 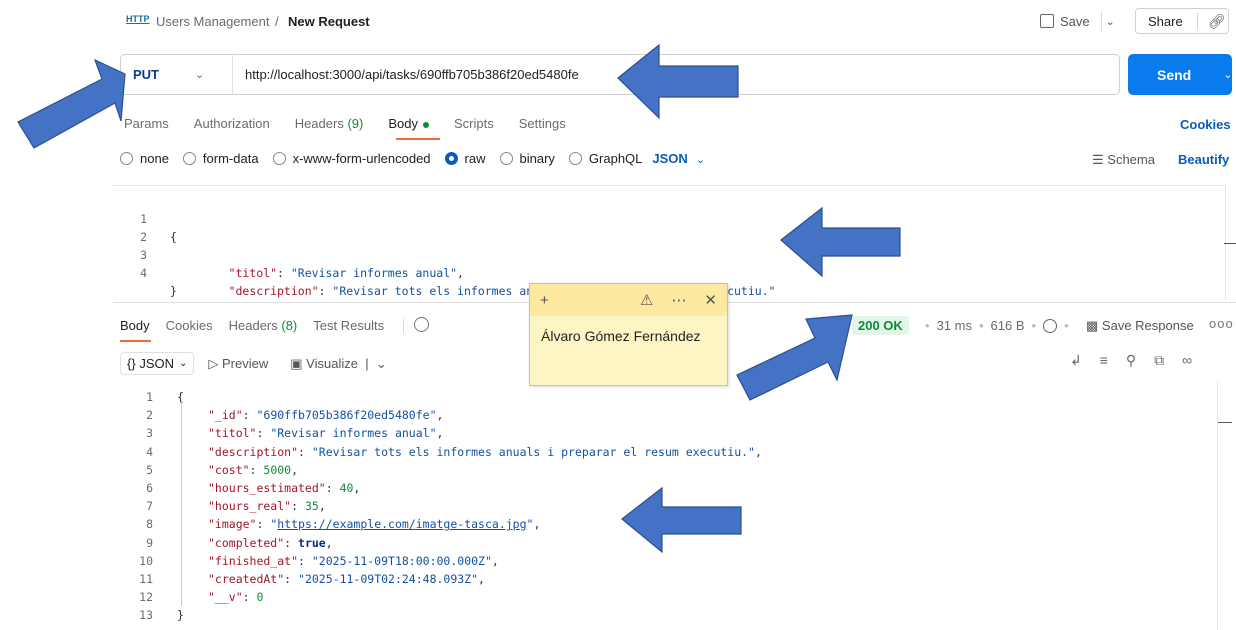 I want to click on save-response-button: ▩︎ Save Response, so click(x=1140, y=326).